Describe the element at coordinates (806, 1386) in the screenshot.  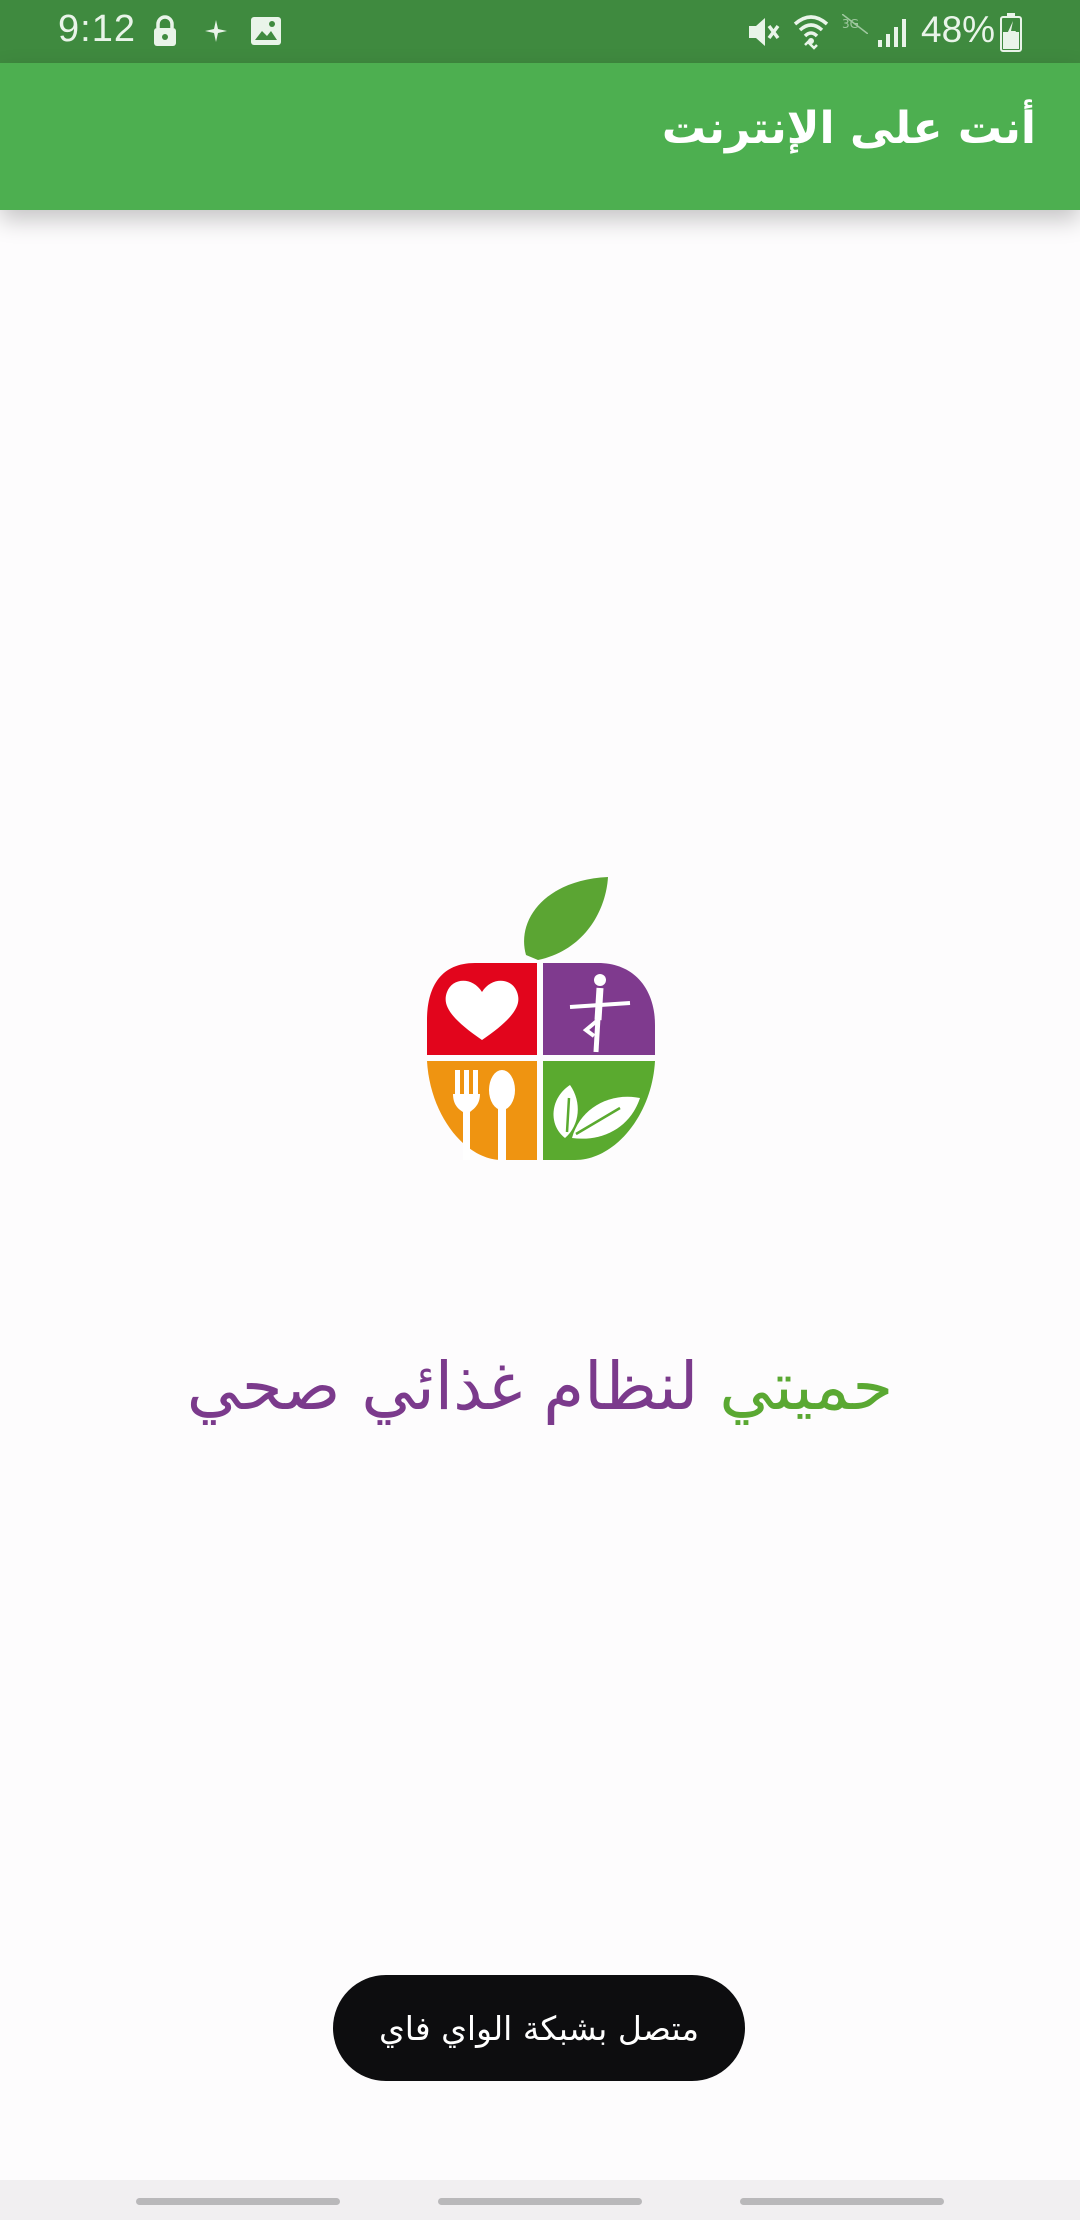
I see `slogan-app-name: حميتي` at that location.